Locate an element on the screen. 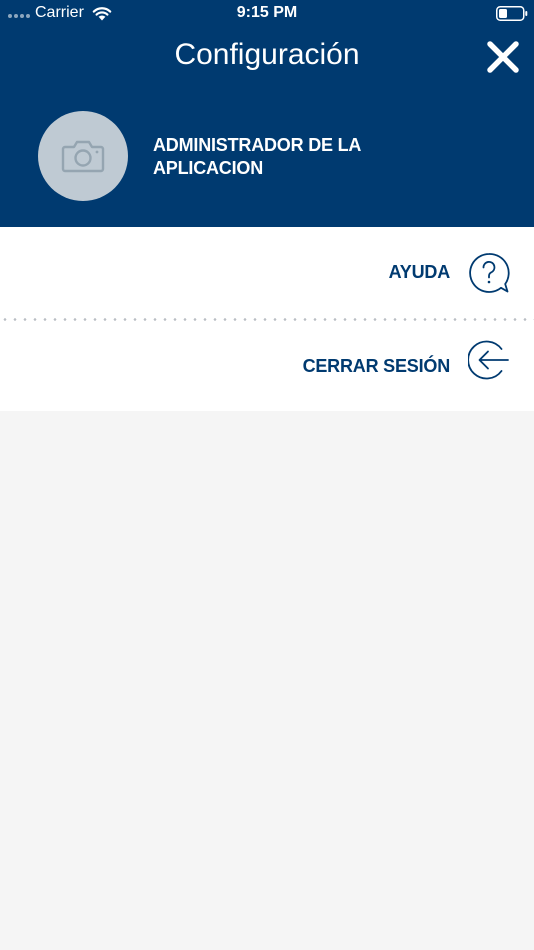 The height and width of the screenshot is (950, 534). clock: 9:15 PM is located at coordinates (267, 12).